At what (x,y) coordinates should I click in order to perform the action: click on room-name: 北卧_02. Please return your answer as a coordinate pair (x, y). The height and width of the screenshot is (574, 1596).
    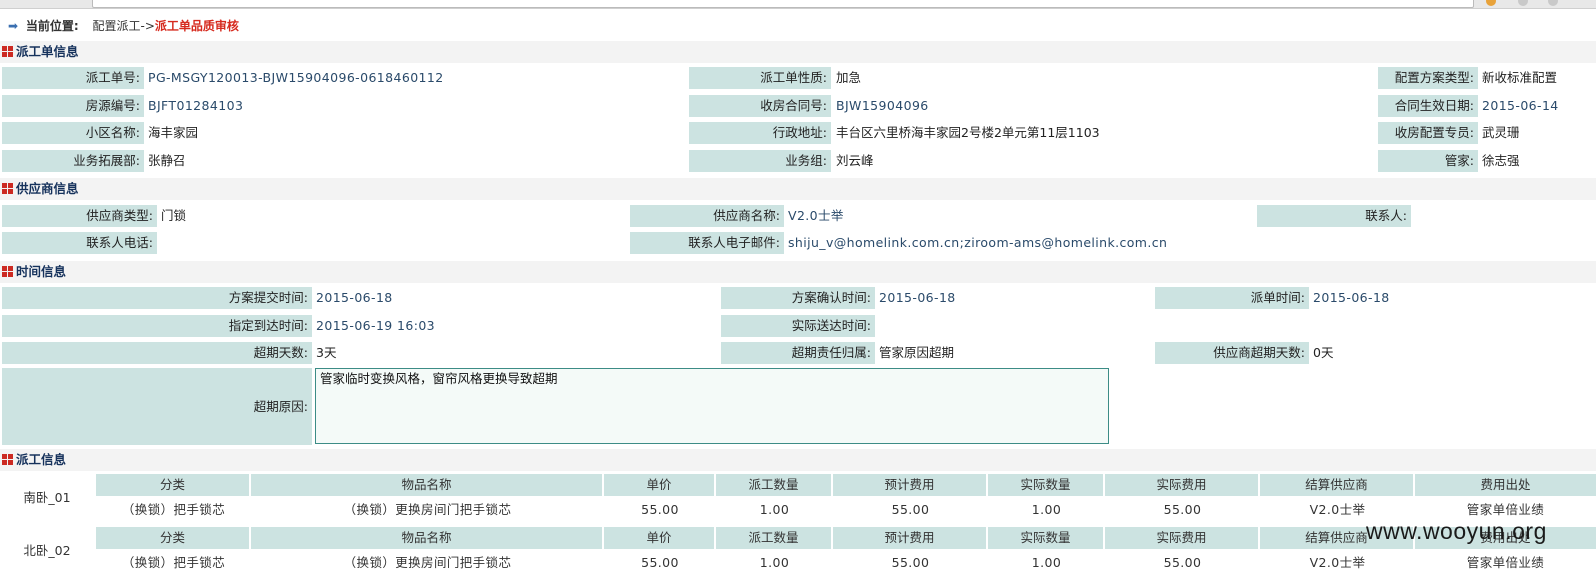
    Looking at the image, I should click on (47, 550).